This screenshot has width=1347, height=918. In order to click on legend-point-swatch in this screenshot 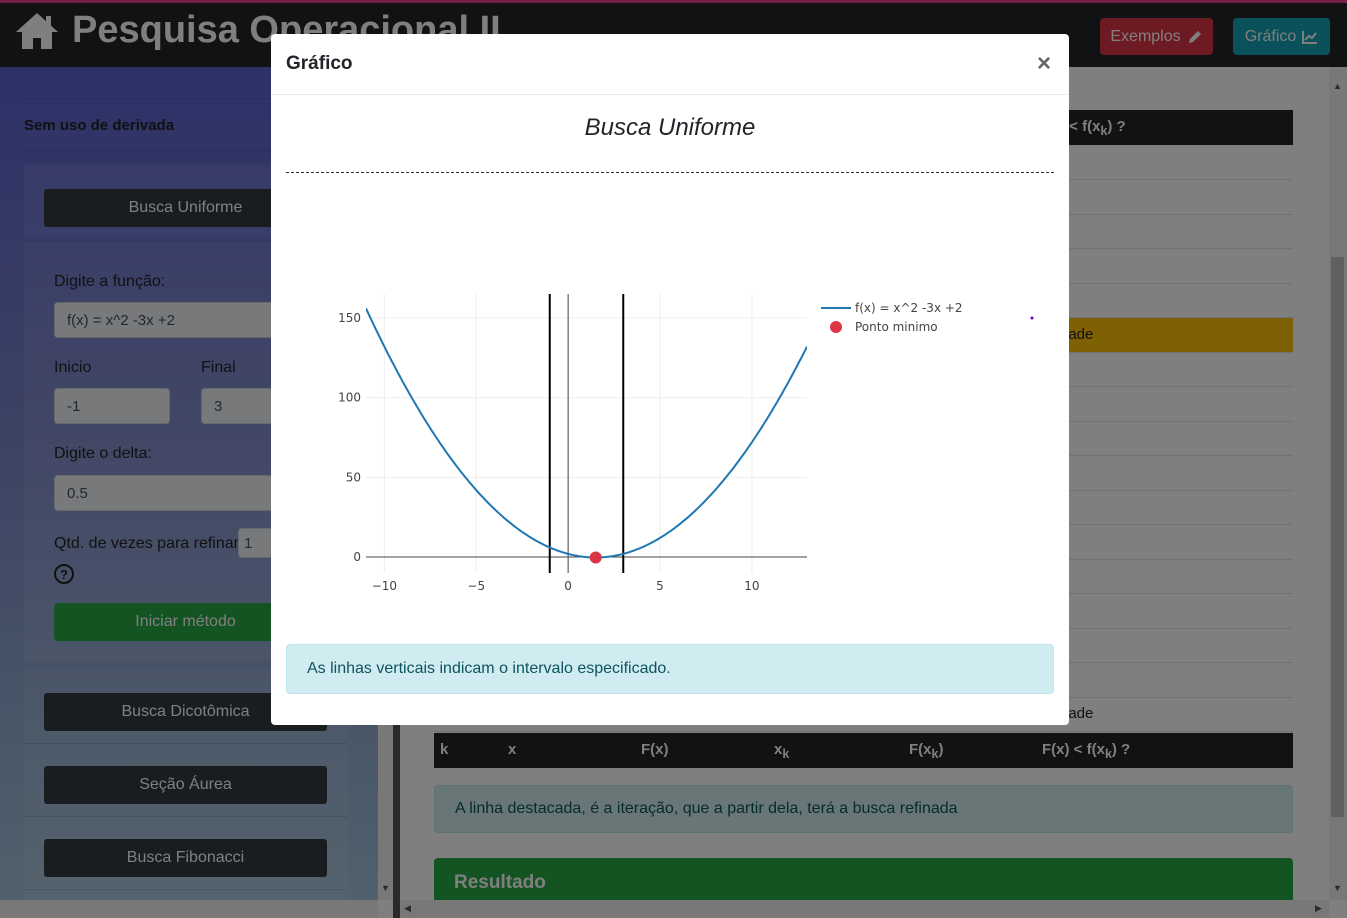, I will do `click(836, 327)`.